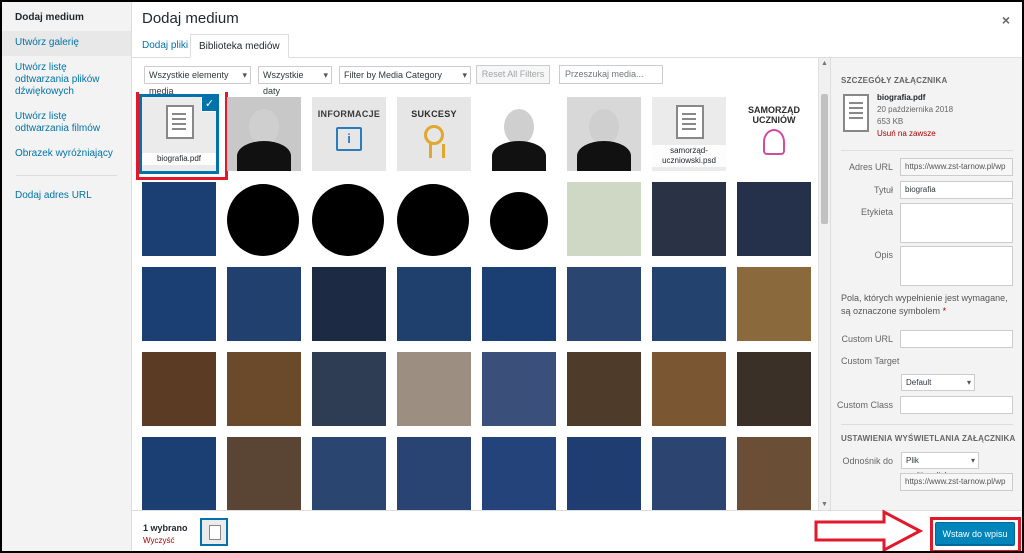 This screenshot has height=553, width=1024. I want to click on menu-item-video-playlist: Utwórz listę odtwarzania filmów, so click(66, 123).